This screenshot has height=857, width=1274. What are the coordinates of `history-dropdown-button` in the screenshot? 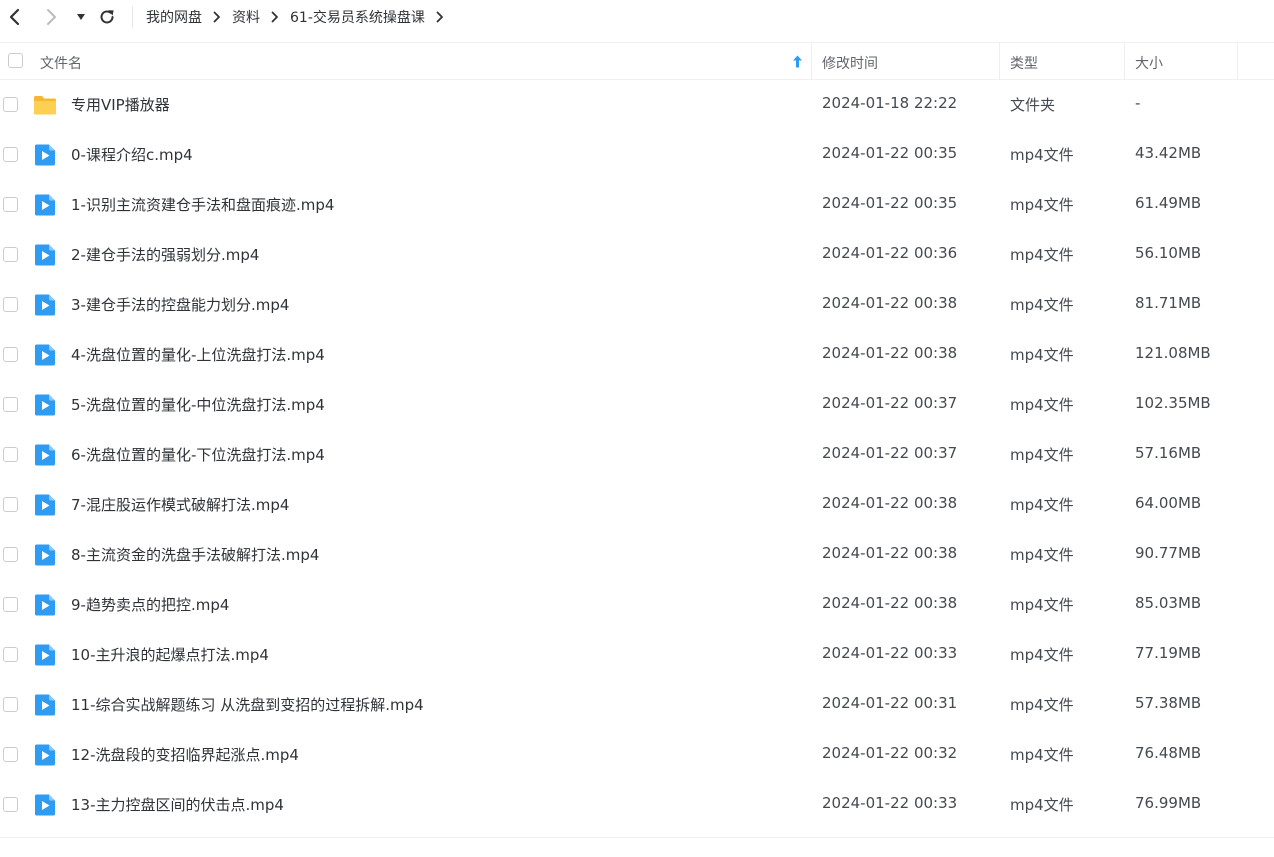 It's located at (81, 17).